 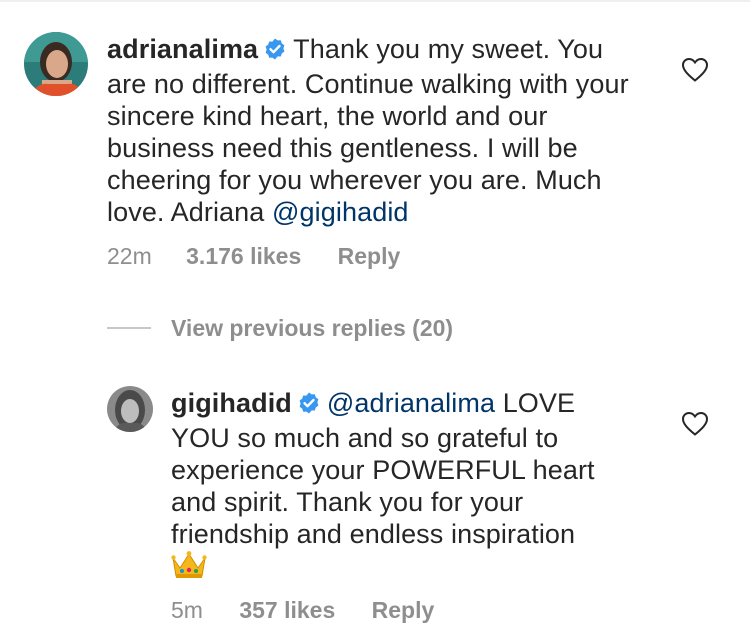 I want to click on avatar-adrianalima, so click(x=56, y=64).